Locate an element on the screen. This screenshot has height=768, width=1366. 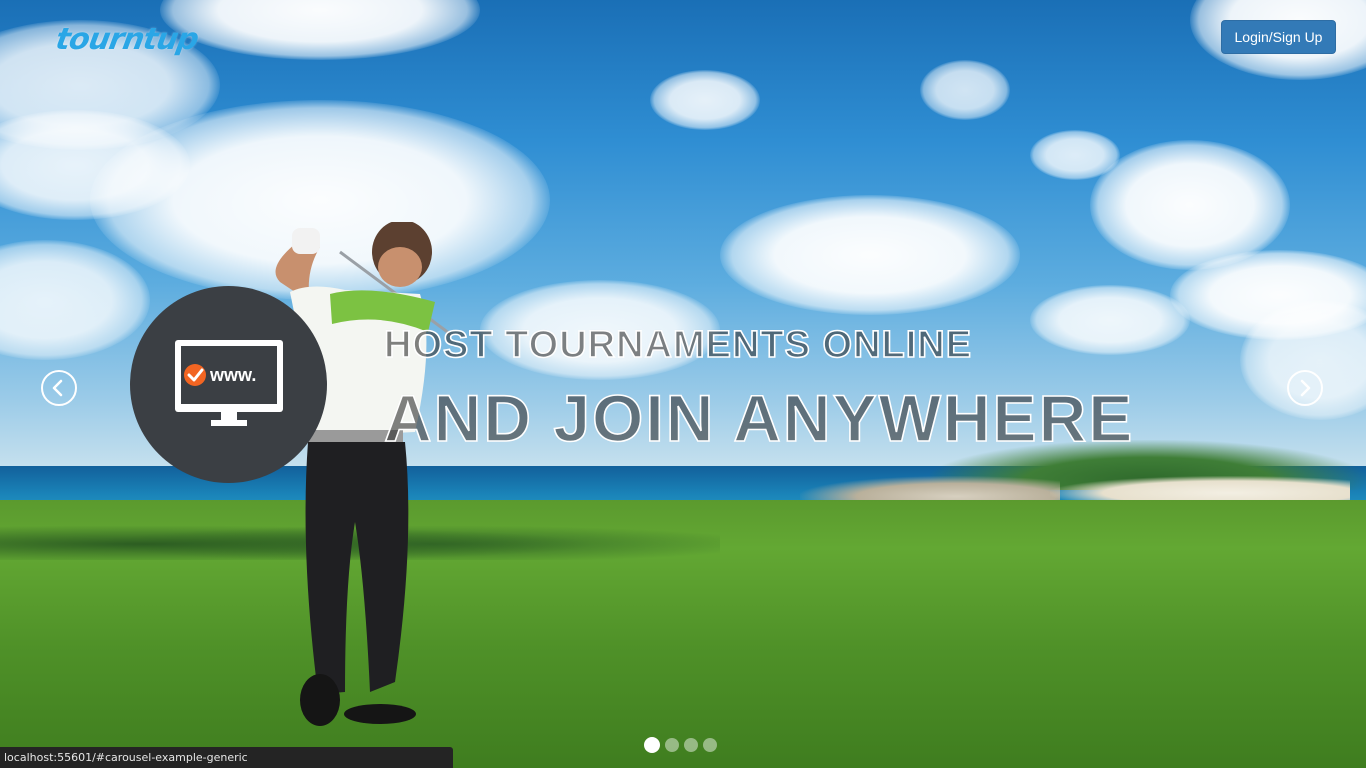
carousel-indicators is located at coordinates (680, 745).